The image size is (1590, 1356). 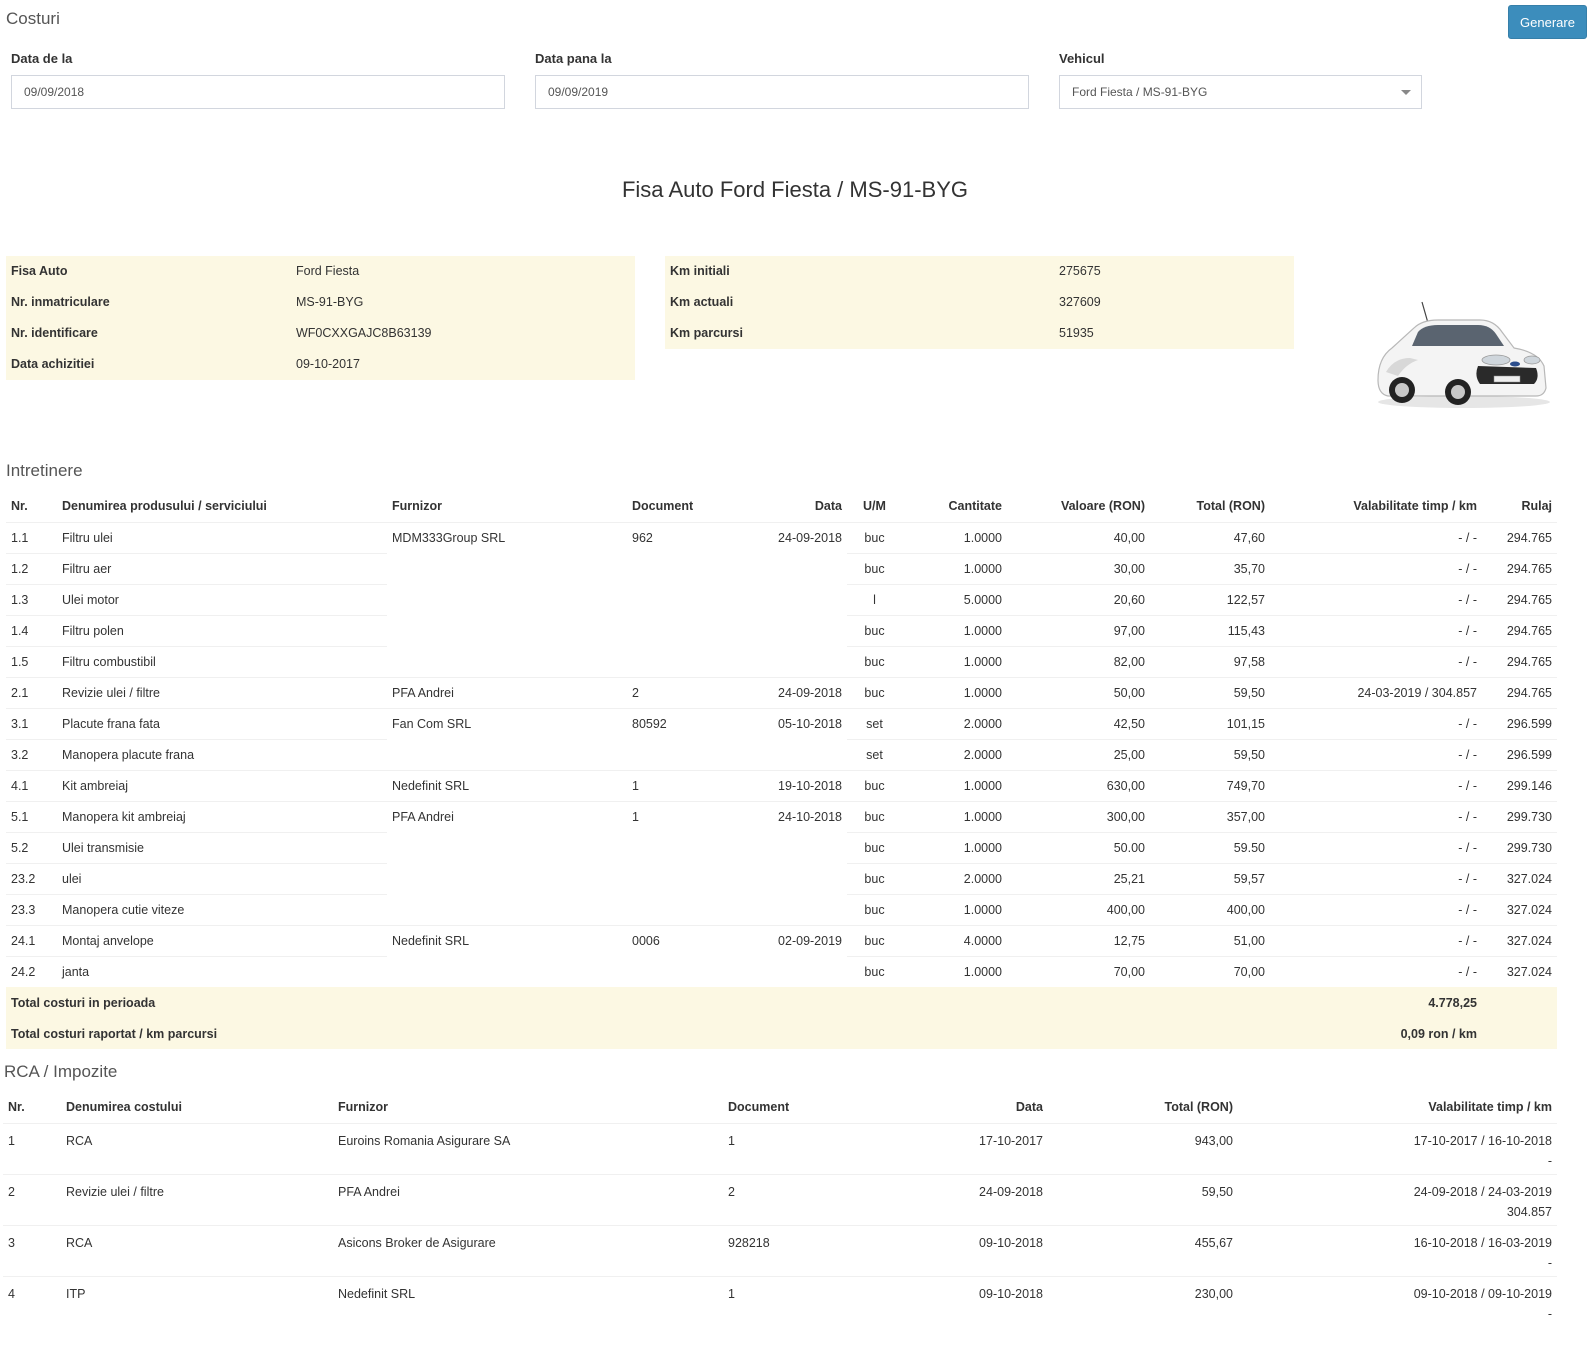 I want to click on table-cell: 749,70, so click(x=1210, y=785).